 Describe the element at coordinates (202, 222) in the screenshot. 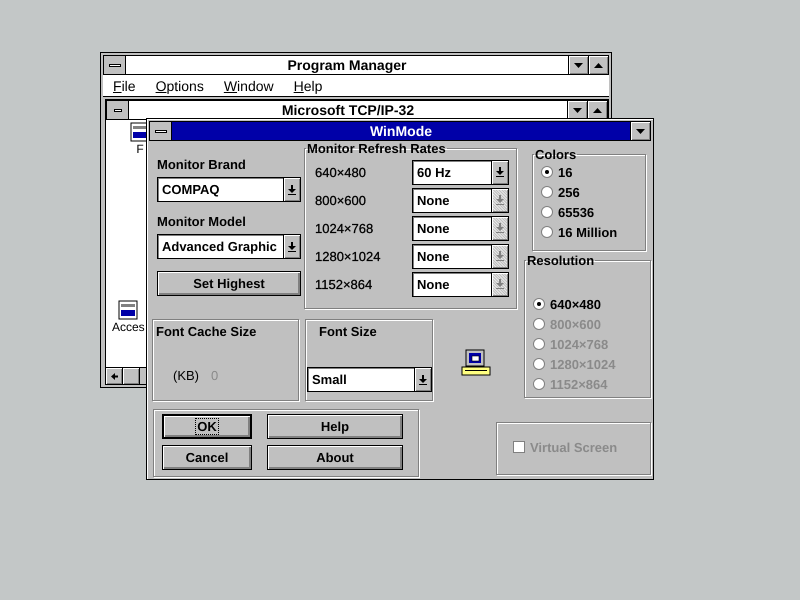

I see `field-label: Monitor Model` at that location.